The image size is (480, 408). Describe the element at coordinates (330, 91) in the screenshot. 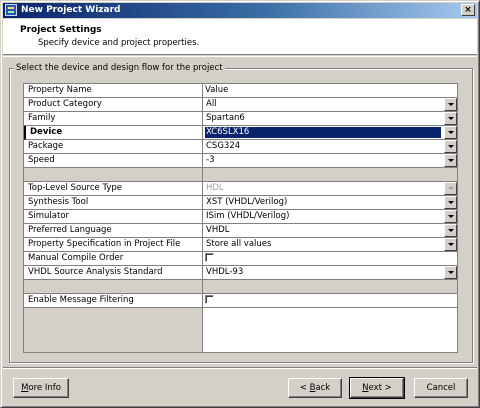

I see `column-header-value: Value` at that location.